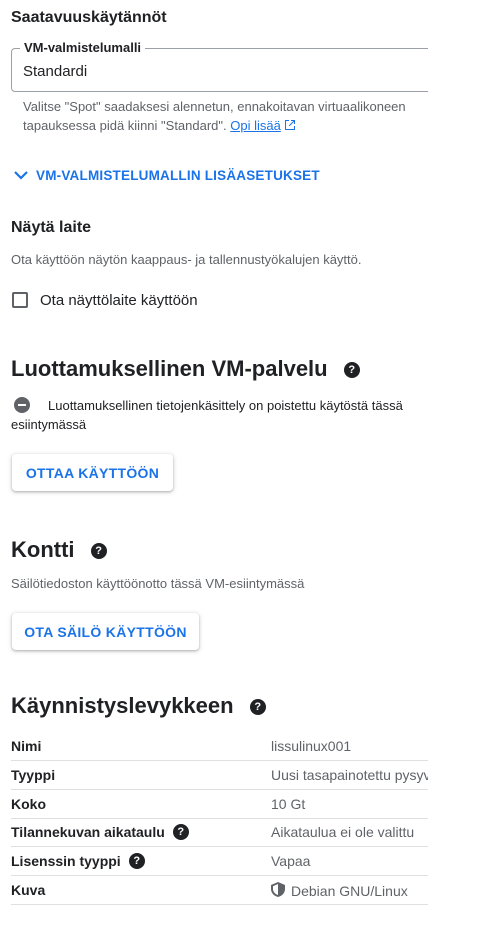 The image size is (478, 934). I want to click on row-value: lissulinux001, so click(311, 746).